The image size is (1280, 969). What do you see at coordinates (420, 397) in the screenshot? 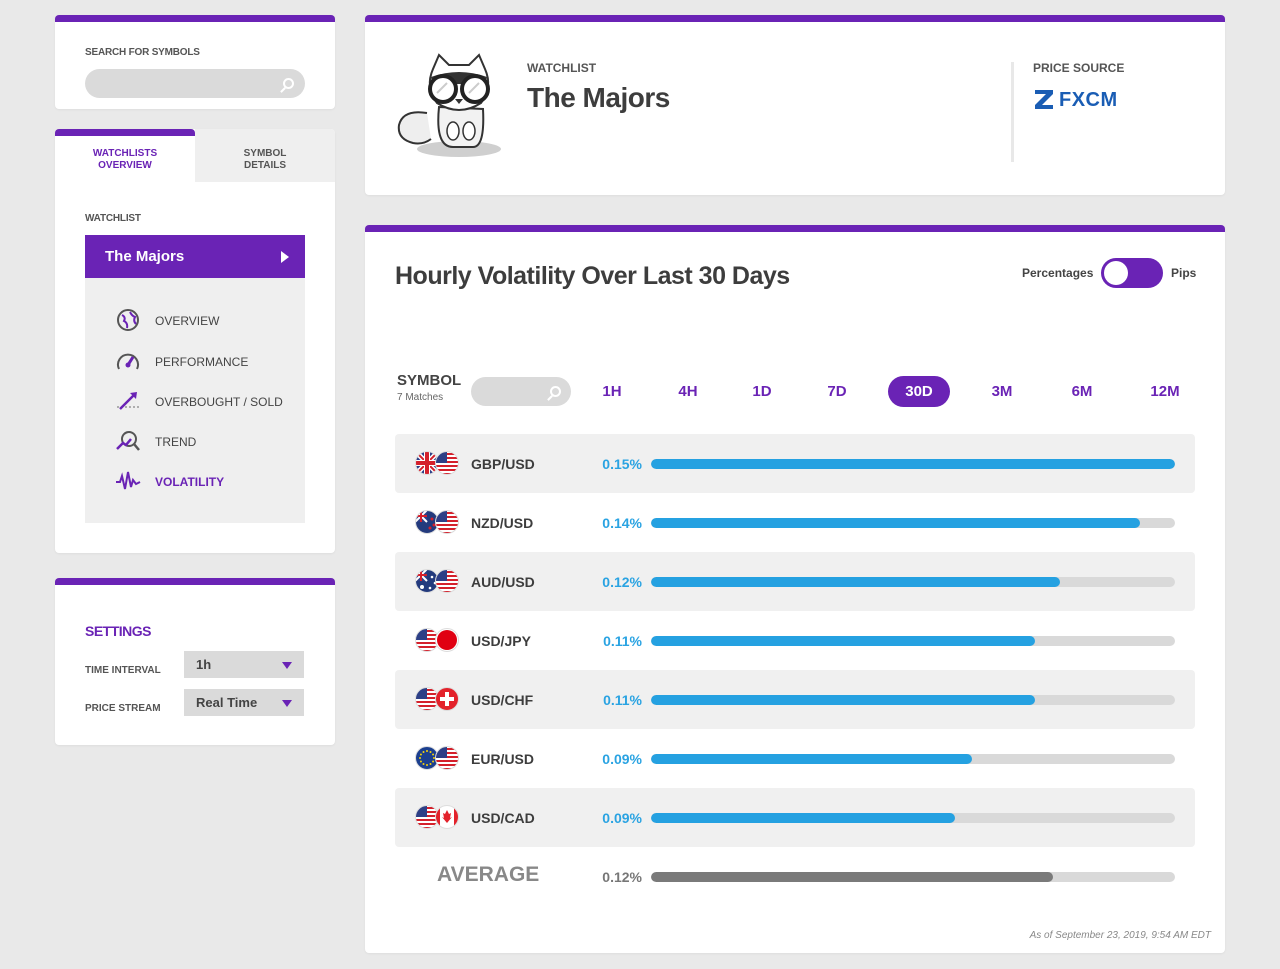
I see `matches-count: 7 Matches` at bounding box center [420, 397].